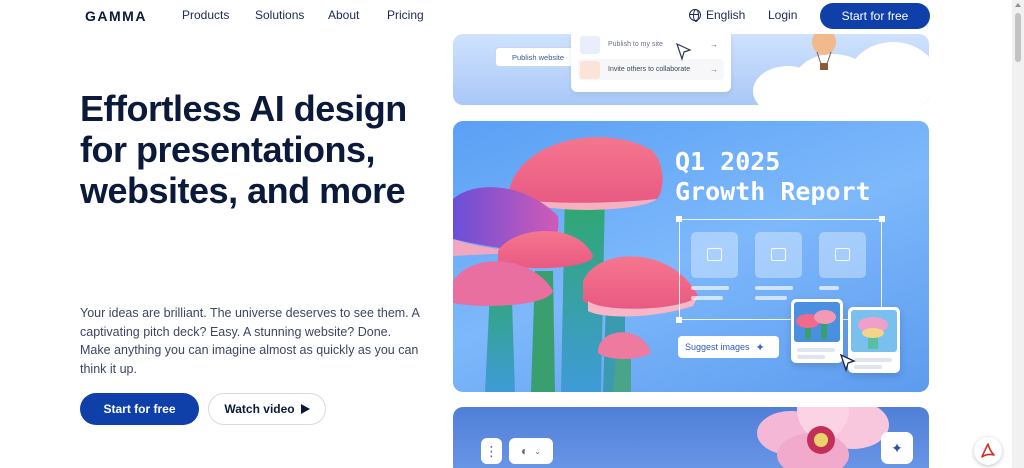 The height and width of the screenshot is (468, 1024). I want to click on chevron-right-icon: →, so click(714, 44).